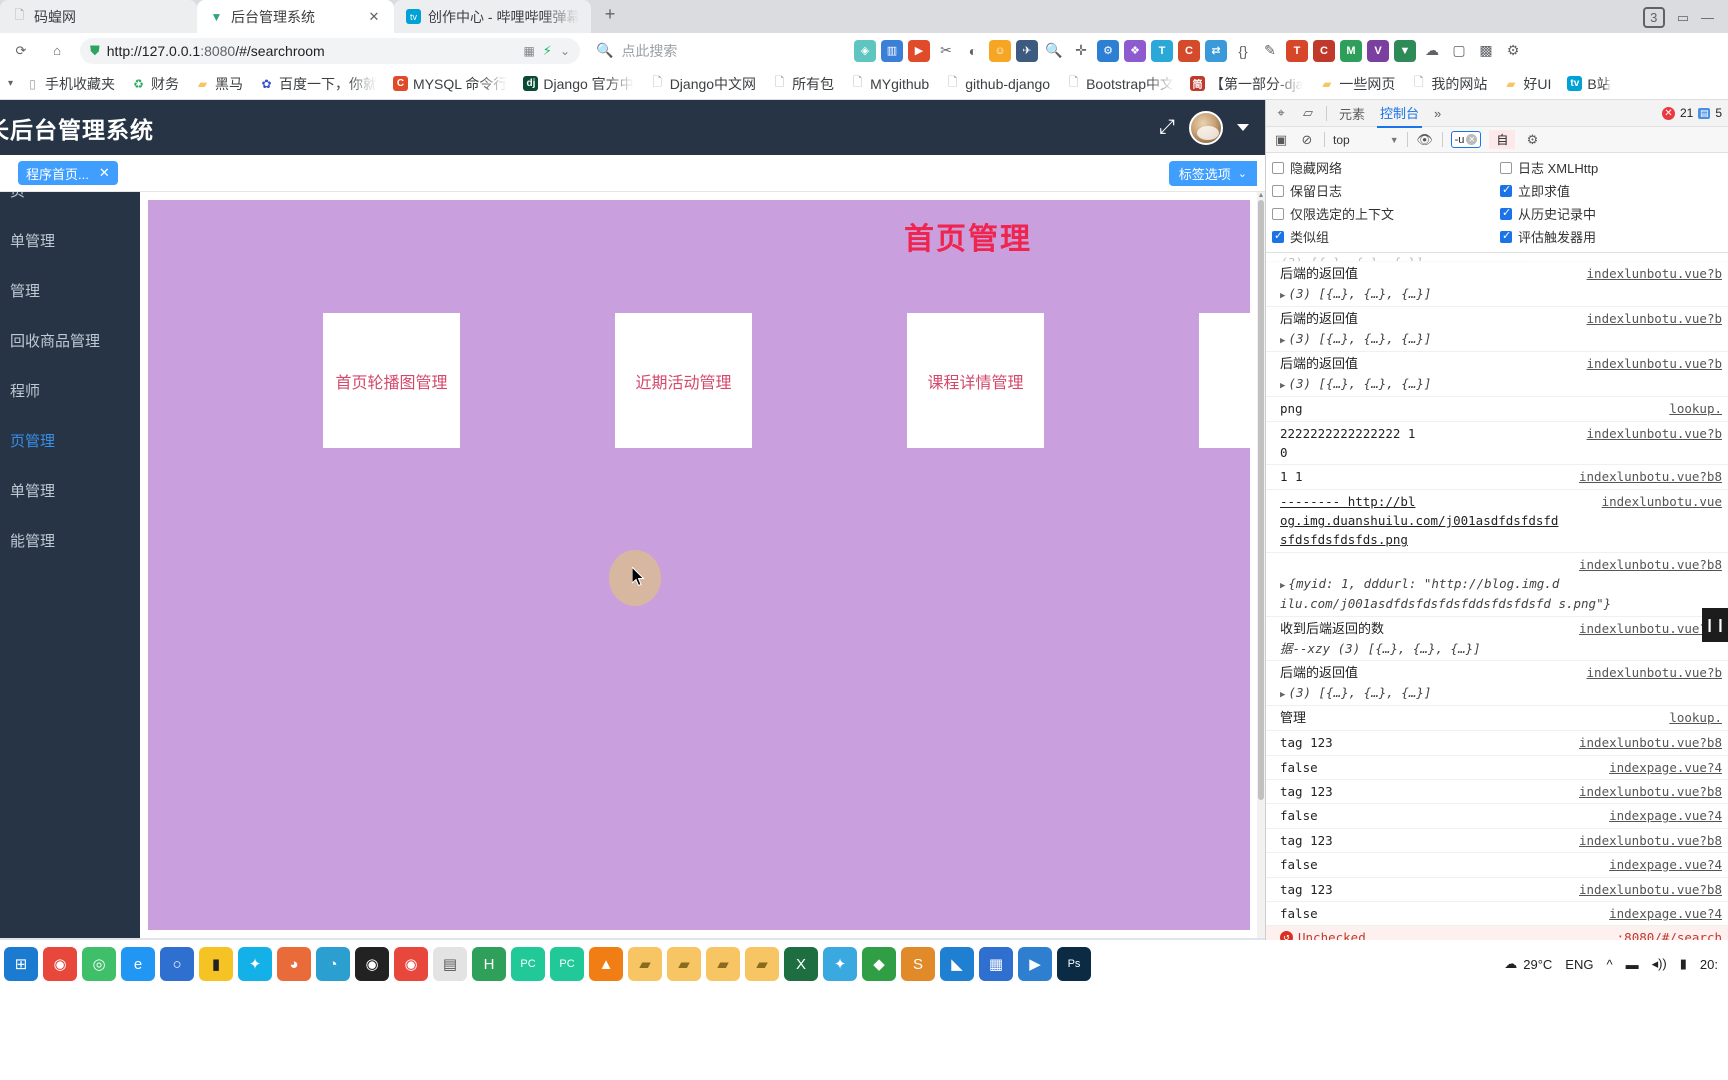 Image resolution: width=1728 pixels, height=1080 pixels. What do you see at coordinates (879, 964) in the screenshot?
I see `navicat-app-icon: ◆` at bounding box center [879, 964].